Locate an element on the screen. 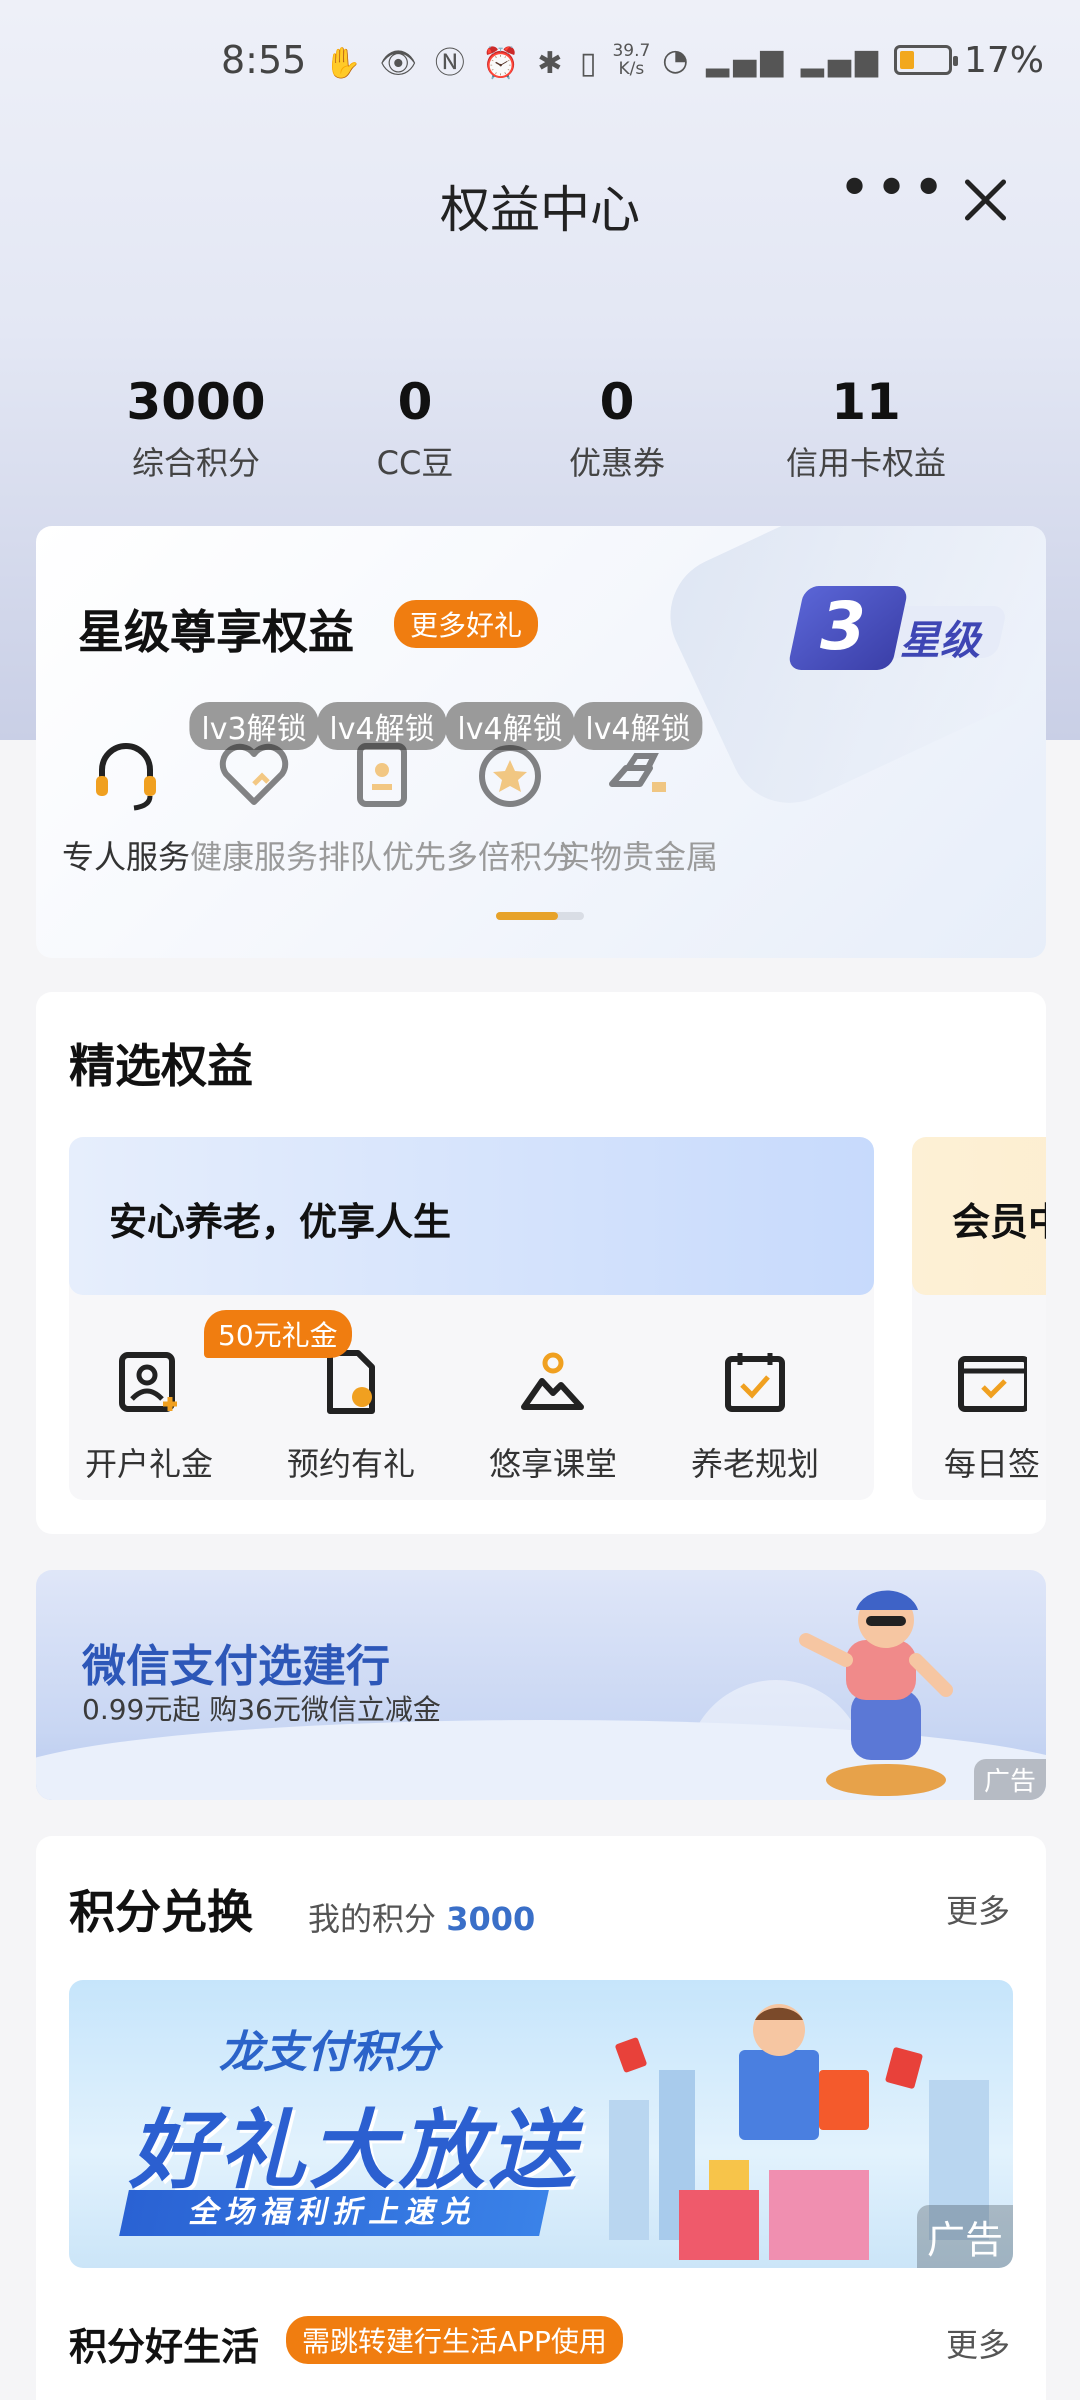  benefit-precious-metal: lv4解锁 实物贵金属 is located at coordinates (638, 790).